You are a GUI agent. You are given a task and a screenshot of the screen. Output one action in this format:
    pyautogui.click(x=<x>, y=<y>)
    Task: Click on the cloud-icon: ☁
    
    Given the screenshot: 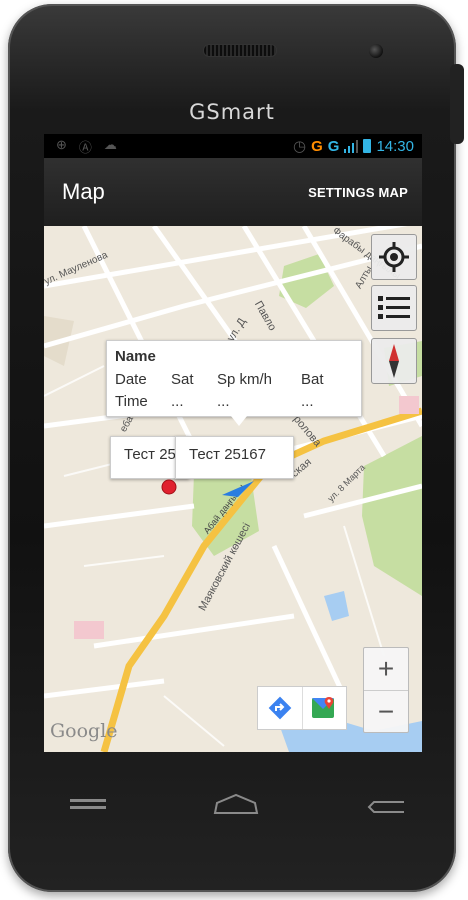 What is the action you would take?
    pyautogui.click(x=110, y=144)
    